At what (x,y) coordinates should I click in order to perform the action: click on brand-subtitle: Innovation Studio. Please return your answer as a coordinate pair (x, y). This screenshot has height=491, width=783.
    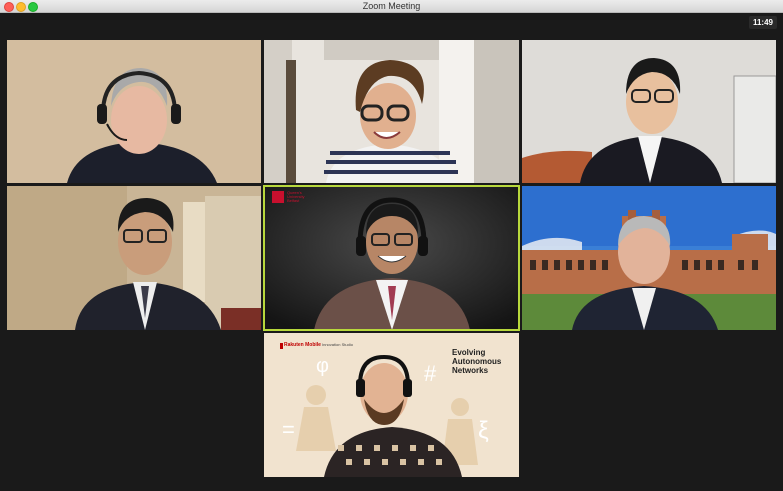
    Looking at the image, I should click on (337, 344).